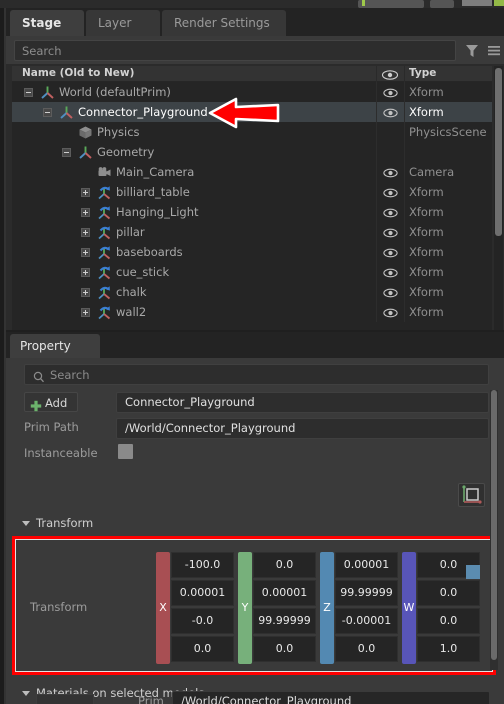 The width and height of the screenshot is (504, 704). Describe the element at coordinates (143, 272) in the screenshot. I see `tree-row-name: cue_stick` at that location.